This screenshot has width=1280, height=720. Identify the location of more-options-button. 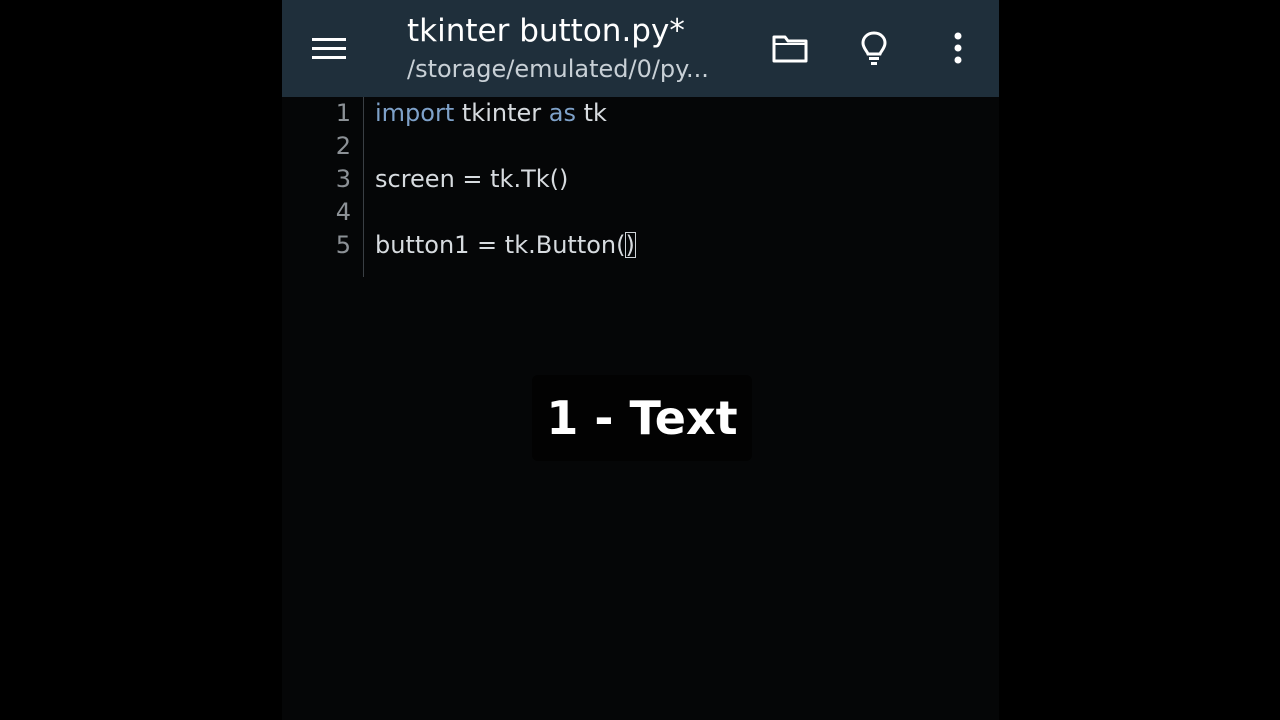
(958, 48).